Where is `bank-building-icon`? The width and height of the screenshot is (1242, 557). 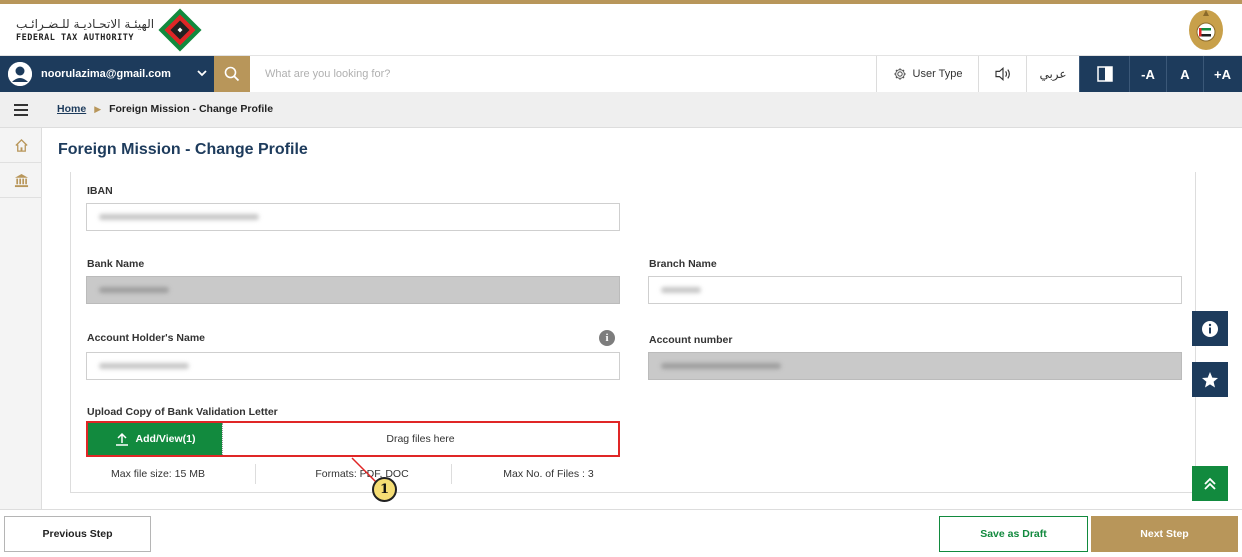
bank-building-icon is located at coordinates (21, 180).